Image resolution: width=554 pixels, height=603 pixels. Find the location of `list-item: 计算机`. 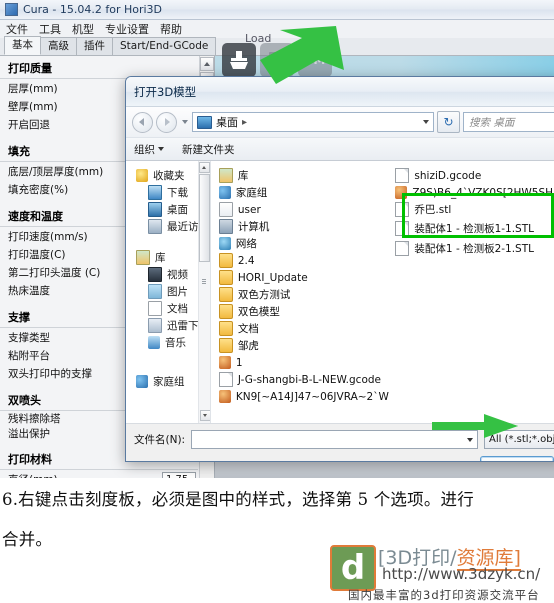

list-item: 计算机 is located at coordinates (303, 226).